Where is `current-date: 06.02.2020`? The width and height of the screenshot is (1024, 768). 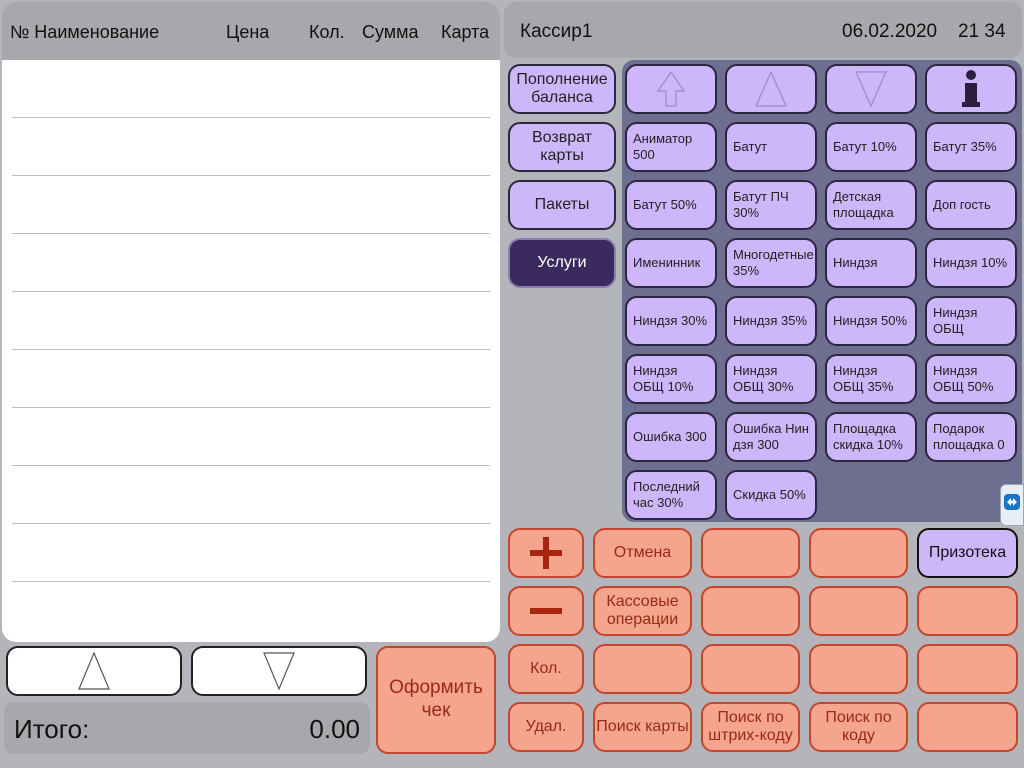 current-date: 06.02.2020 is located at coordinates (890, 31).